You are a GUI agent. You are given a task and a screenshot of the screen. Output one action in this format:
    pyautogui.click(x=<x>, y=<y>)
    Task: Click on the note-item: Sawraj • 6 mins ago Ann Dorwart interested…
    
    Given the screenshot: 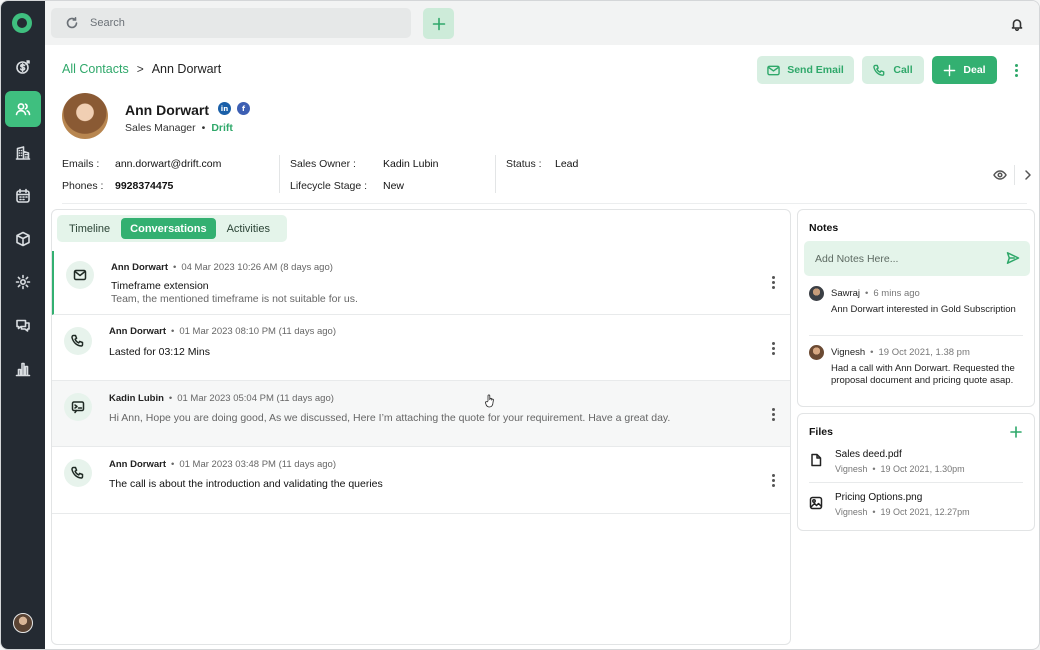 What is the action you would take?
    pyautogui.click(x=916, y=308)
    